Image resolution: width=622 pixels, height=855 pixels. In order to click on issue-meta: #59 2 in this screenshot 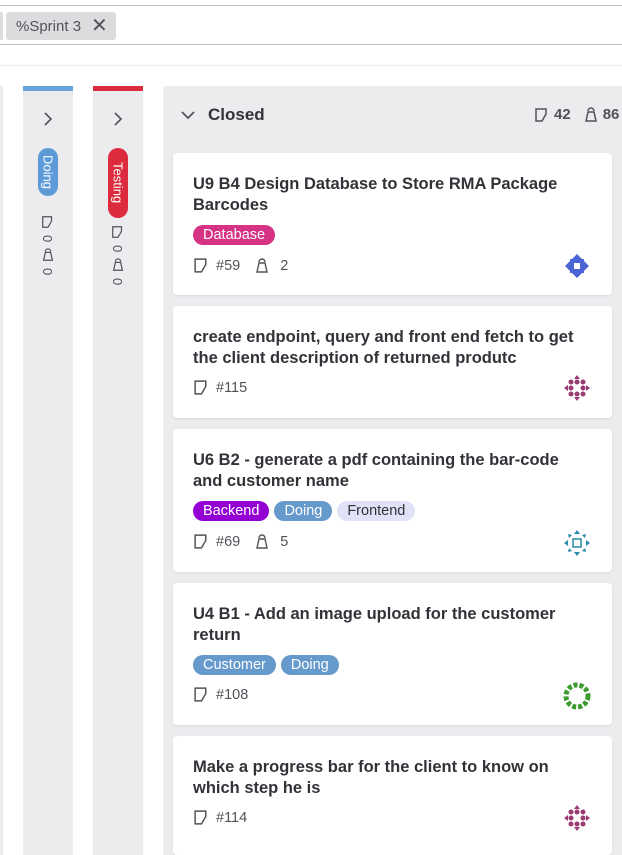, I will do `click(240, 265)`.